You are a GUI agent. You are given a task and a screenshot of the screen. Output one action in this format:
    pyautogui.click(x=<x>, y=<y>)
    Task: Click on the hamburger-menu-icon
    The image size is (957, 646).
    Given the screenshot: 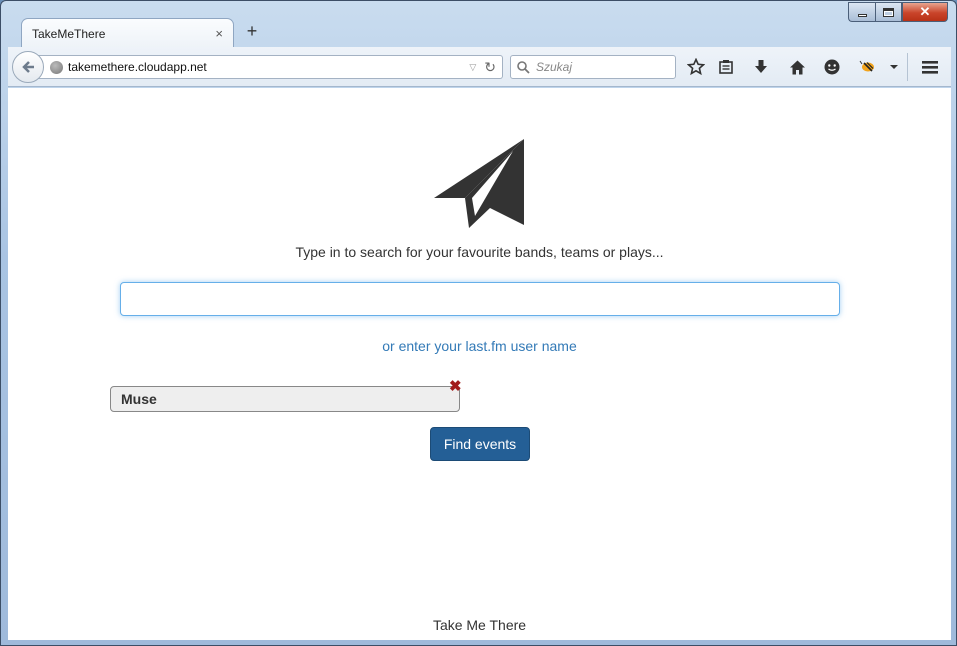 What is the action you would take?
    pyautogui.click(x=930, y=67)
    